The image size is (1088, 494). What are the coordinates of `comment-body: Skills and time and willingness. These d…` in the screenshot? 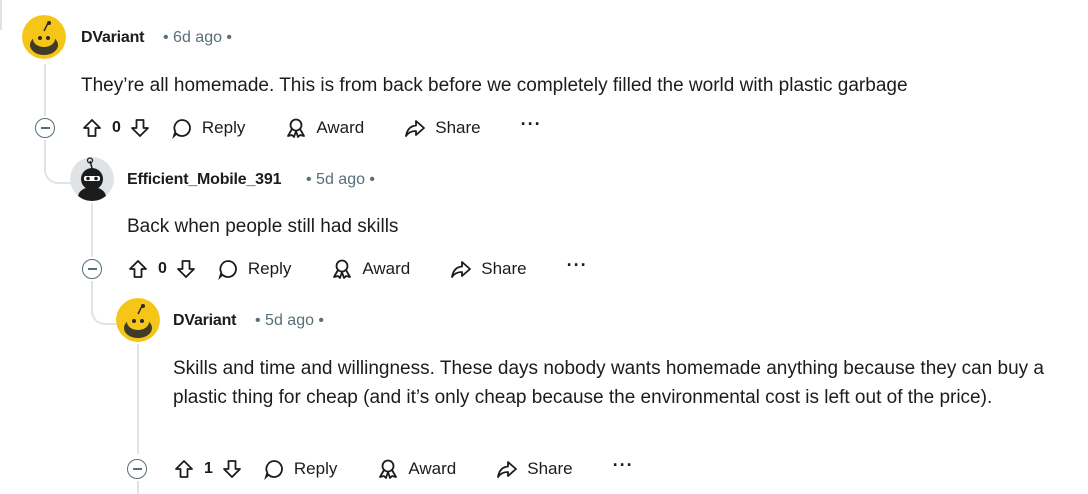 It's located at (609, 383).